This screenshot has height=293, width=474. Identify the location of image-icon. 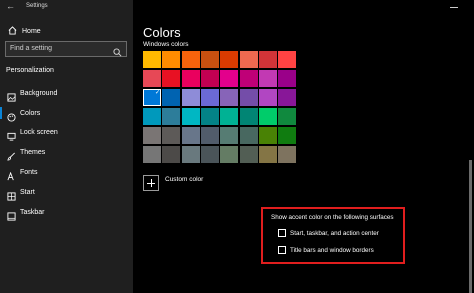
(11, 95).